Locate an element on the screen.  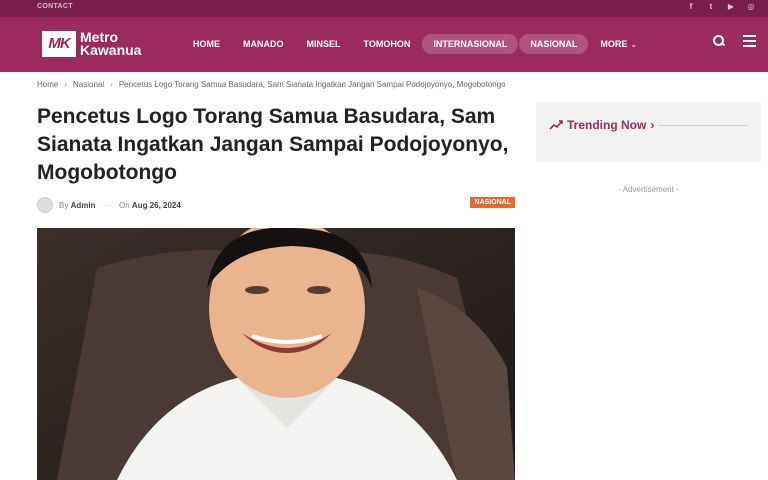
breadcrumb-home: Home is located at coordinates (47, 84).